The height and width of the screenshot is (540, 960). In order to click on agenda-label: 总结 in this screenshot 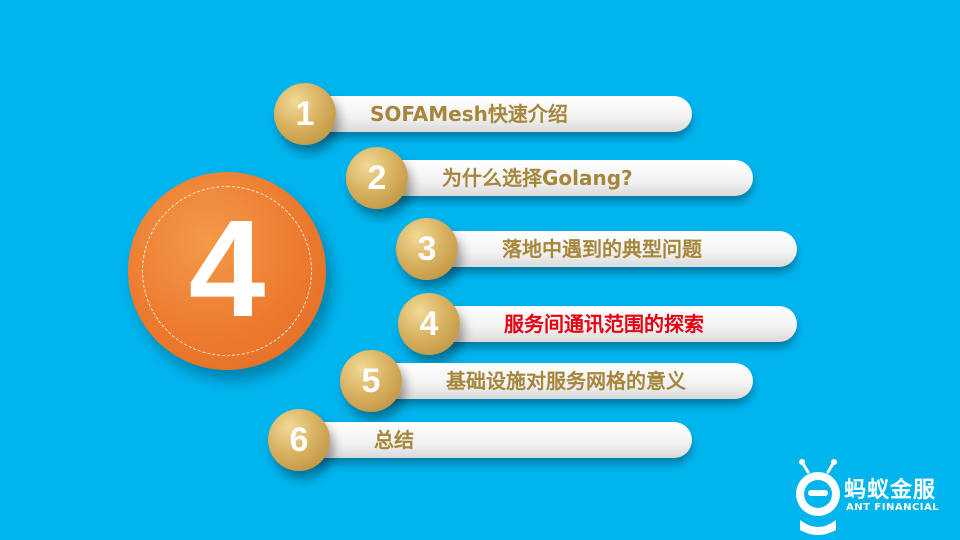, I will do `click(394, 440)`.